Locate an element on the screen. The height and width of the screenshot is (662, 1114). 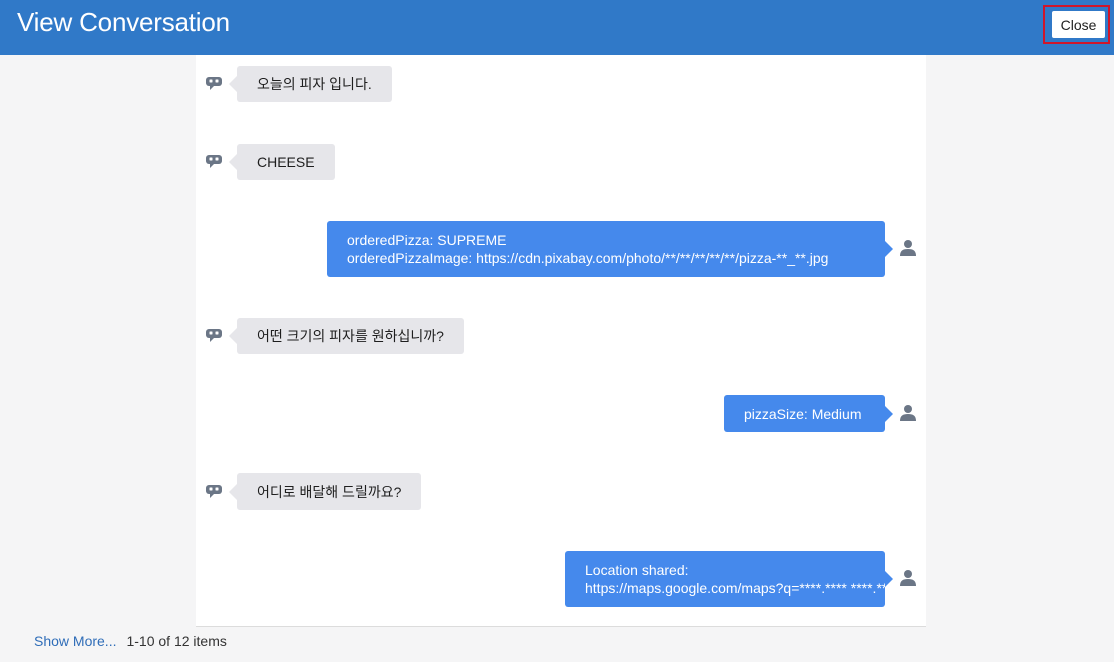
bot-bubble: 어디로 배달해 드릴까요? is located at coordinates (325, 491).